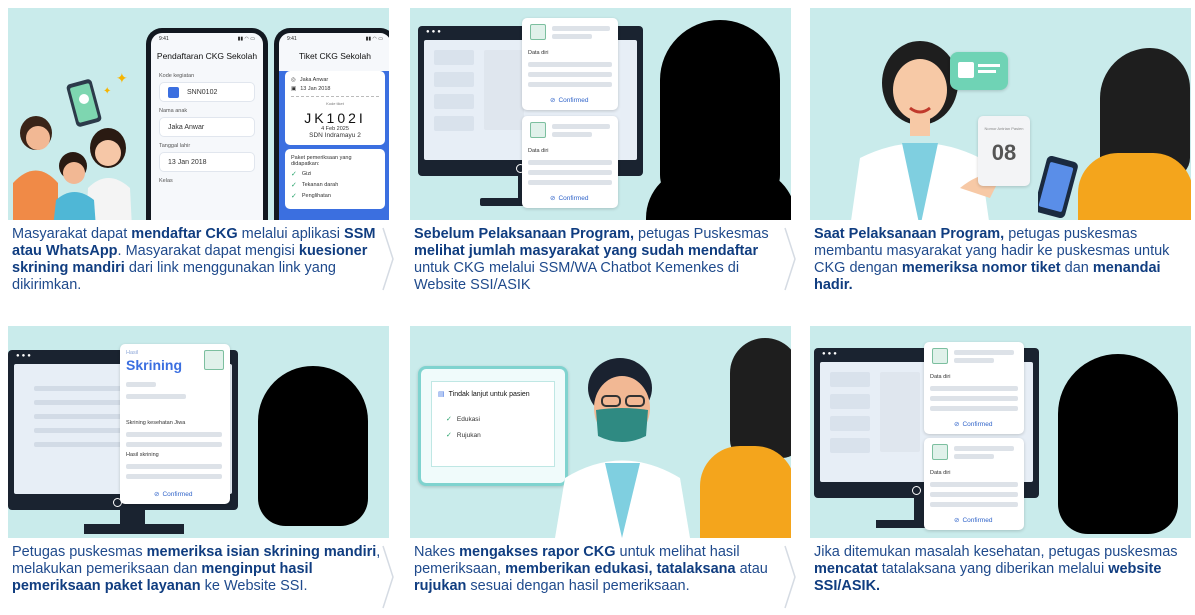 The width and height of the screenshot is (1195, 615). What do you see at coordinates (335, 135) in the screenshot?
I see `ticket-school: SDN Indramayu 2` at bounding box center [335, 135].